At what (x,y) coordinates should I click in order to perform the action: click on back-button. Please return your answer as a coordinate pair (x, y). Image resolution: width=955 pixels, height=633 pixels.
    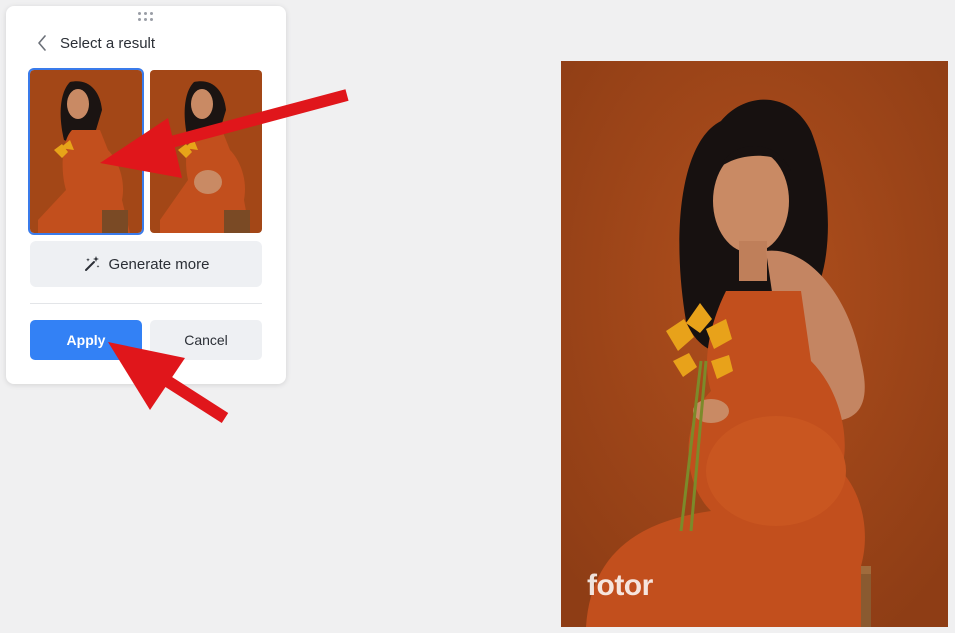
    Looking at the image, I should click on (42, 43).